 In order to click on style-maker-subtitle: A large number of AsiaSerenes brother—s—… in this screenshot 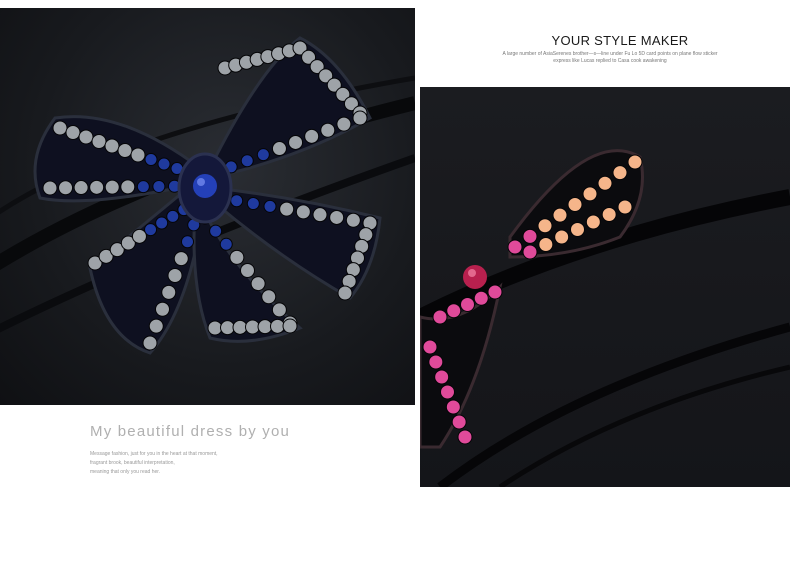, I will do `click(610, 58)`.